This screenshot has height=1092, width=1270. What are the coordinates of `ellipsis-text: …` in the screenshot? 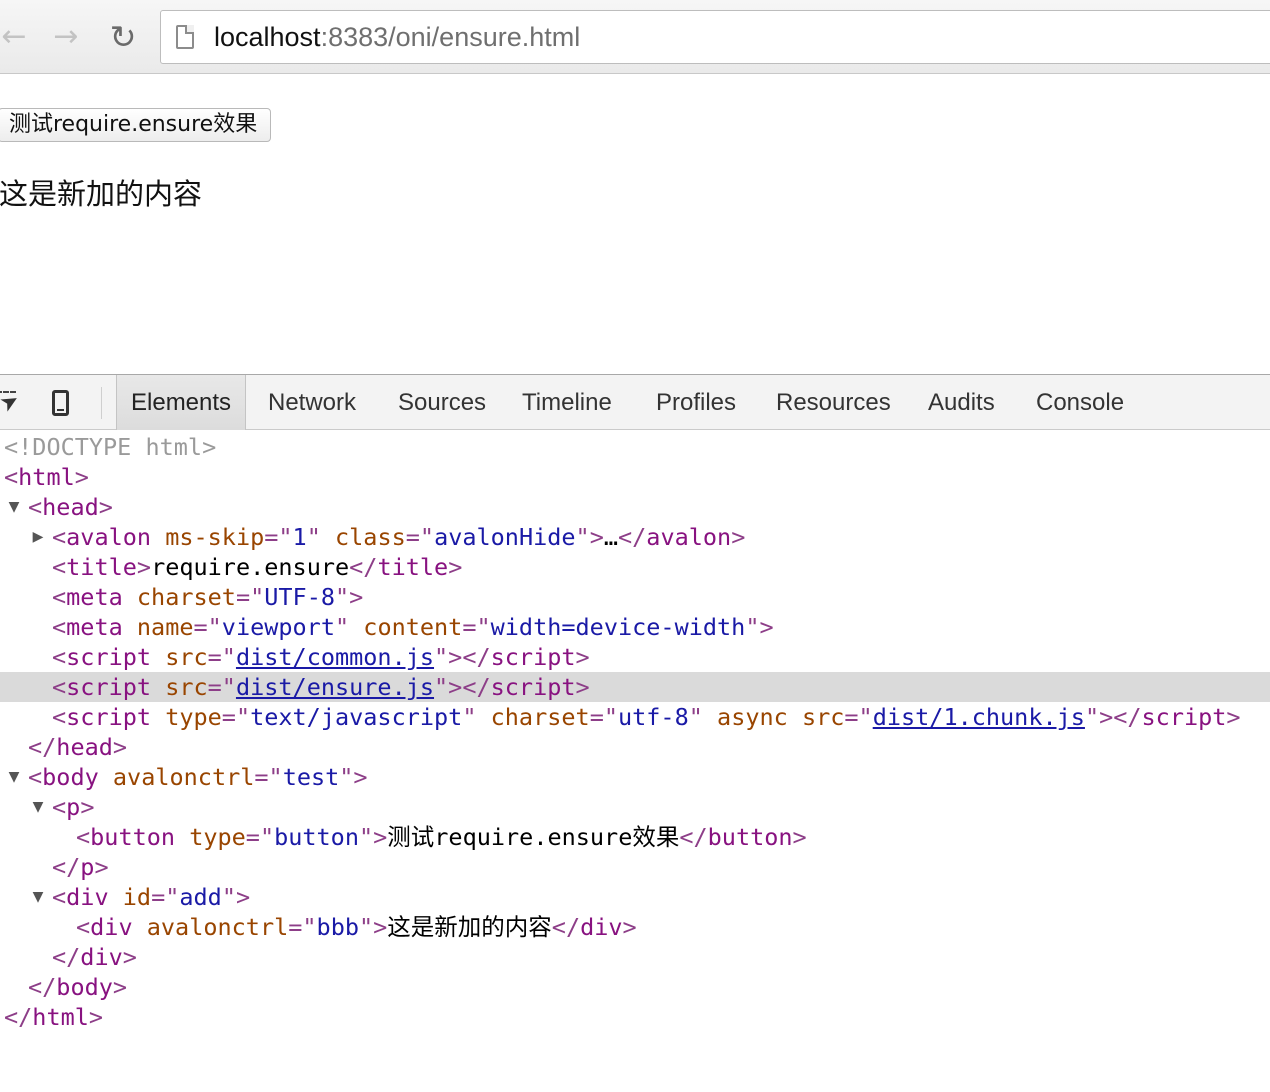 It's located at (611, 537).